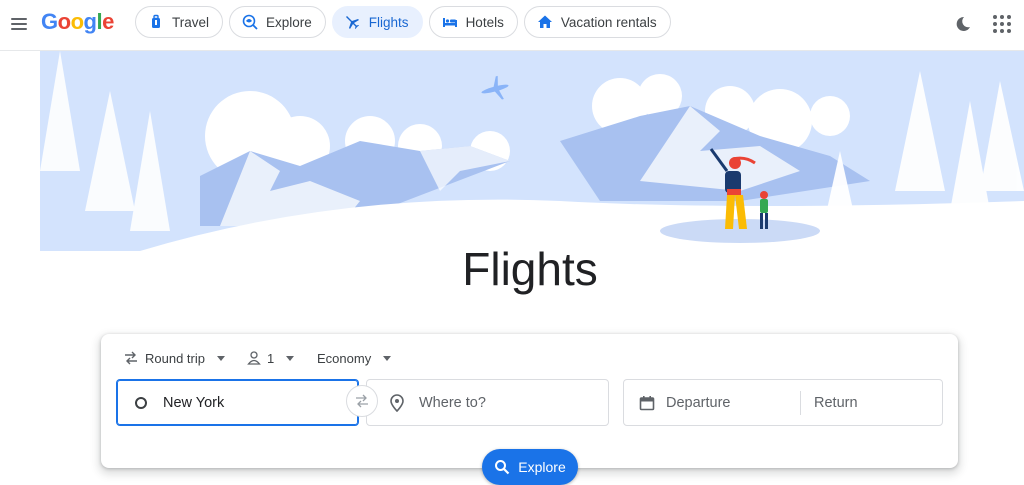 Image resolution: width=1024 pixels, height=485 pixels. I want to click on nav-hotels: Hotels, so click(473, 22).